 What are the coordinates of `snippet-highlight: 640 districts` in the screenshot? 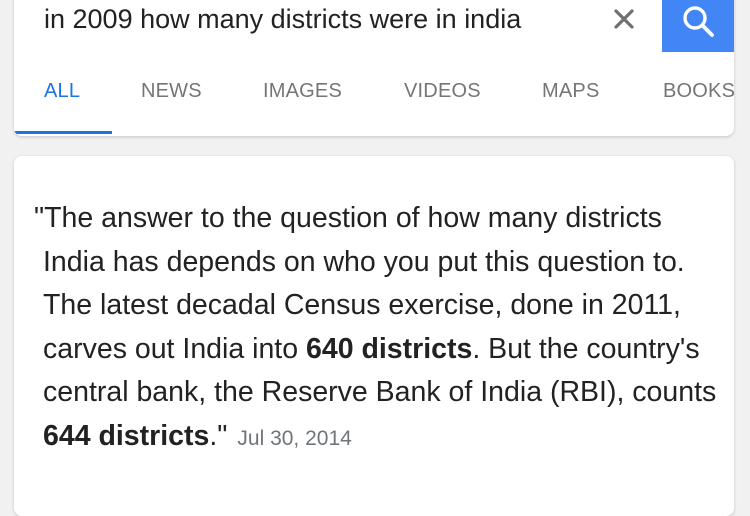 It's located at (389, 348).